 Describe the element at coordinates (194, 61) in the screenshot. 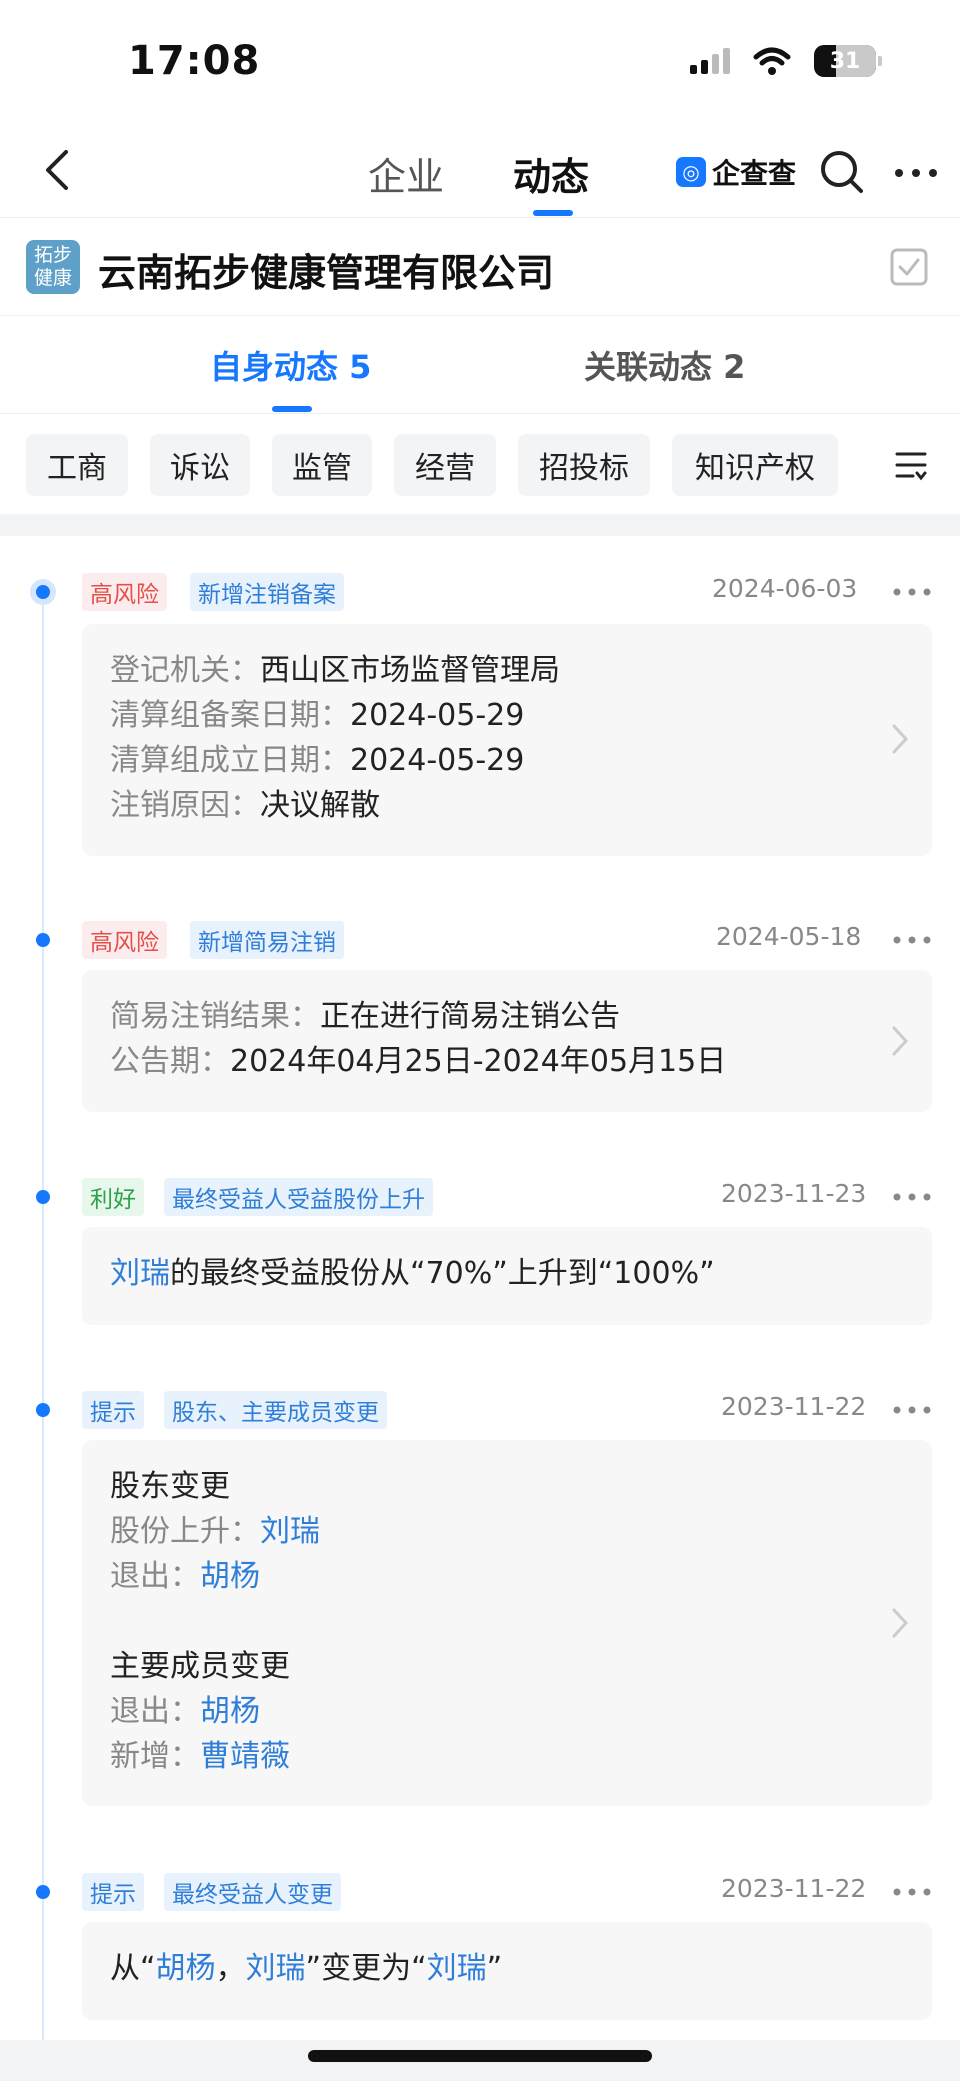

I see `status-time: 17:08` at that location.